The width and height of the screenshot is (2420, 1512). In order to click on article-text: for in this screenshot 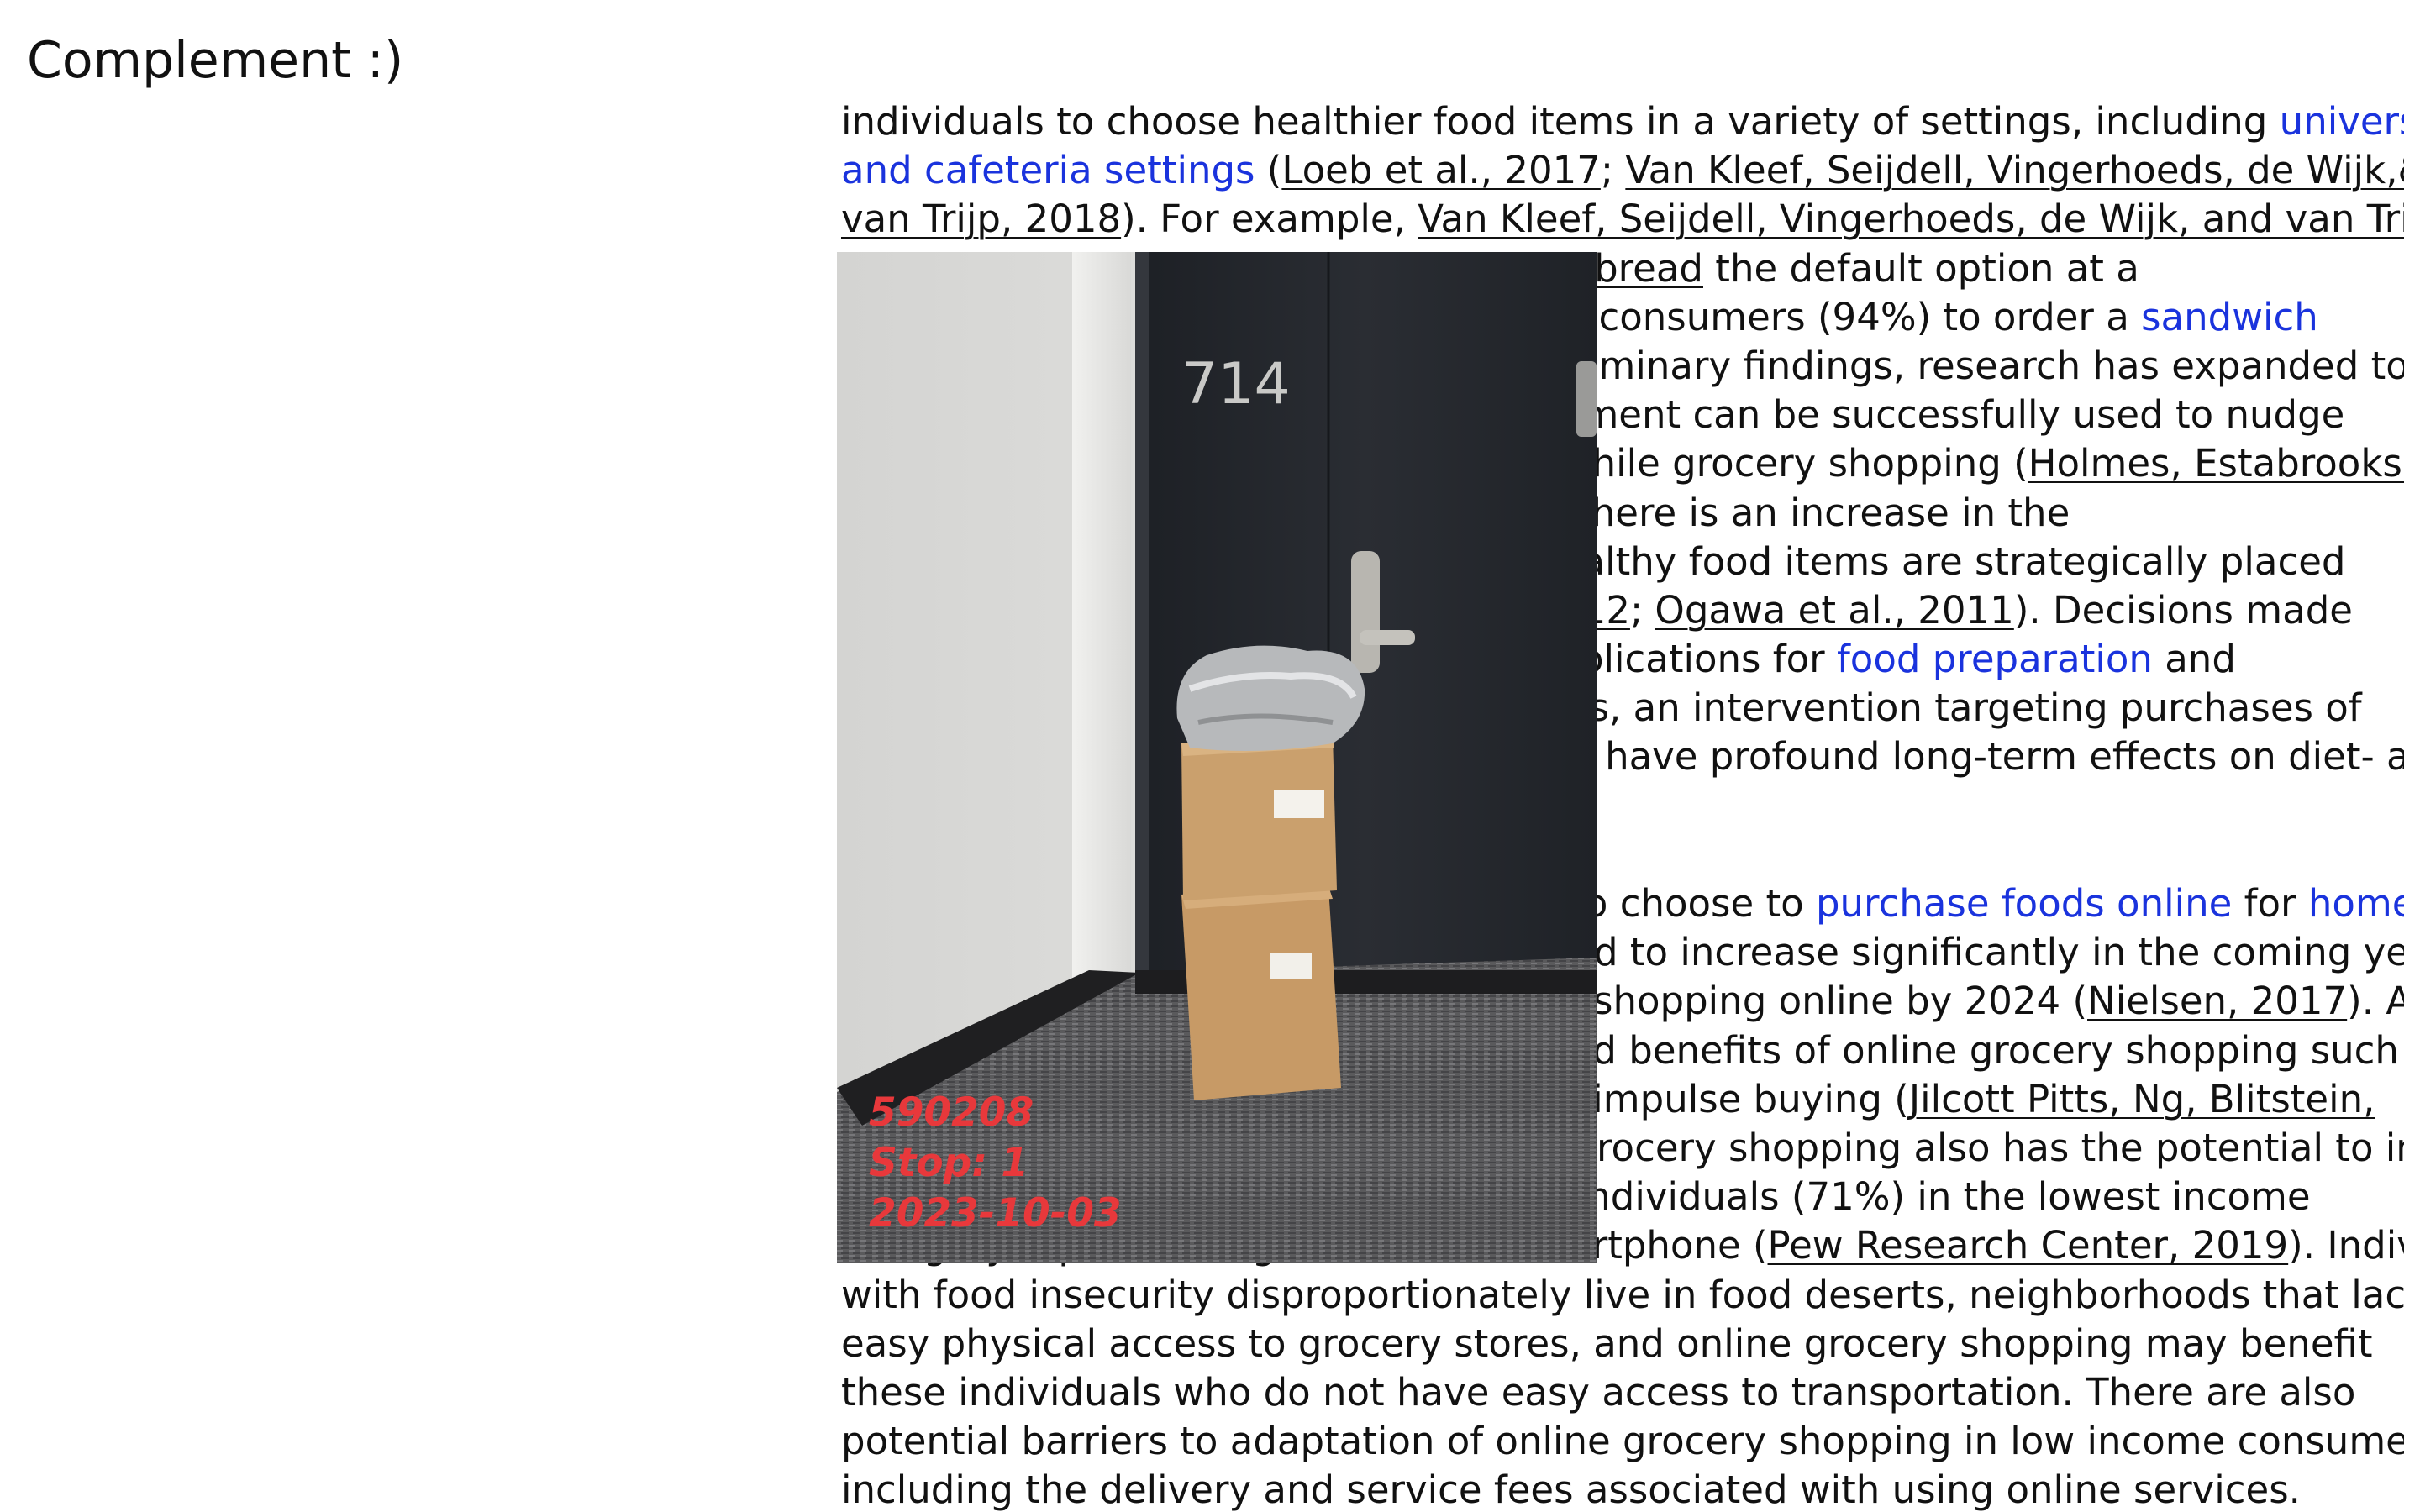, I will do `click(2270, 903)`.